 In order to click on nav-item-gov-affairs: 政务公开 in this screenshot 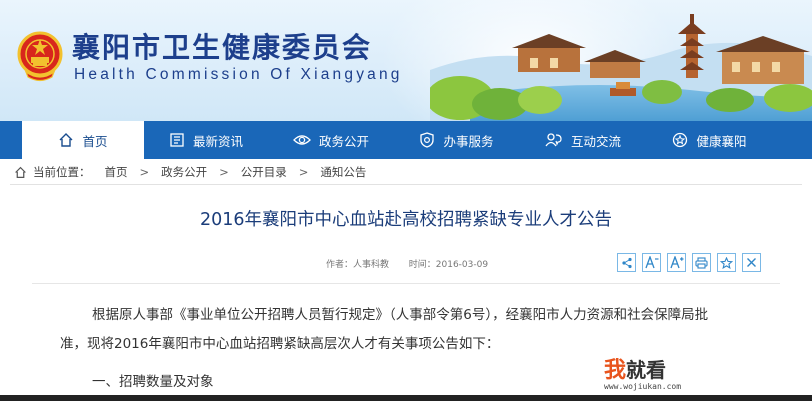, I will do `click(331, 140)`.